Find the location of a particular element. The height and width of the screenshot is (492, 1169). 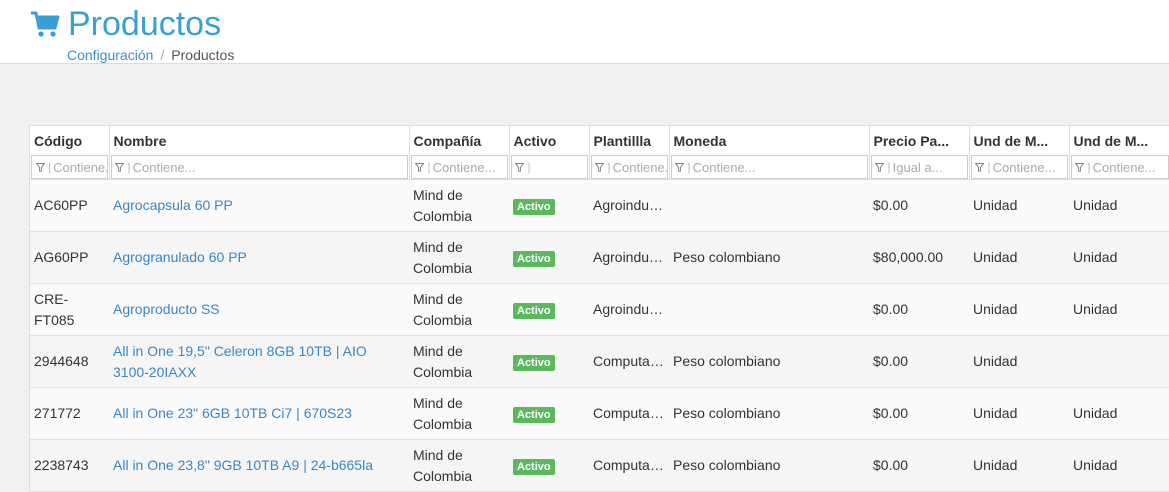

breadcrumb-link-configuracion: Configuración is located at coordinates (110, 55).